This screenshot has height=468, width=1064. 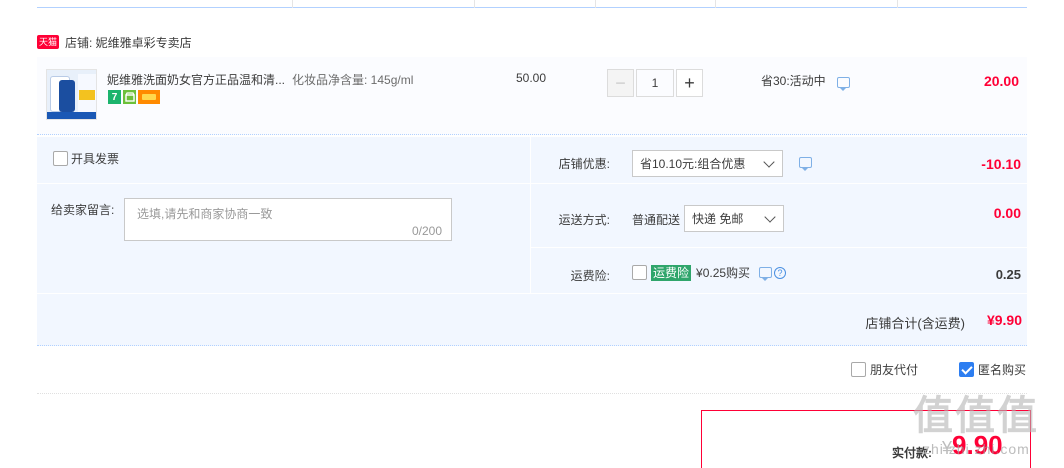 What do you see at coordinates (718, 219) in the screenshot?
I see `shipping-method-value: 快递 免邮` at bounding box center [718, 219].